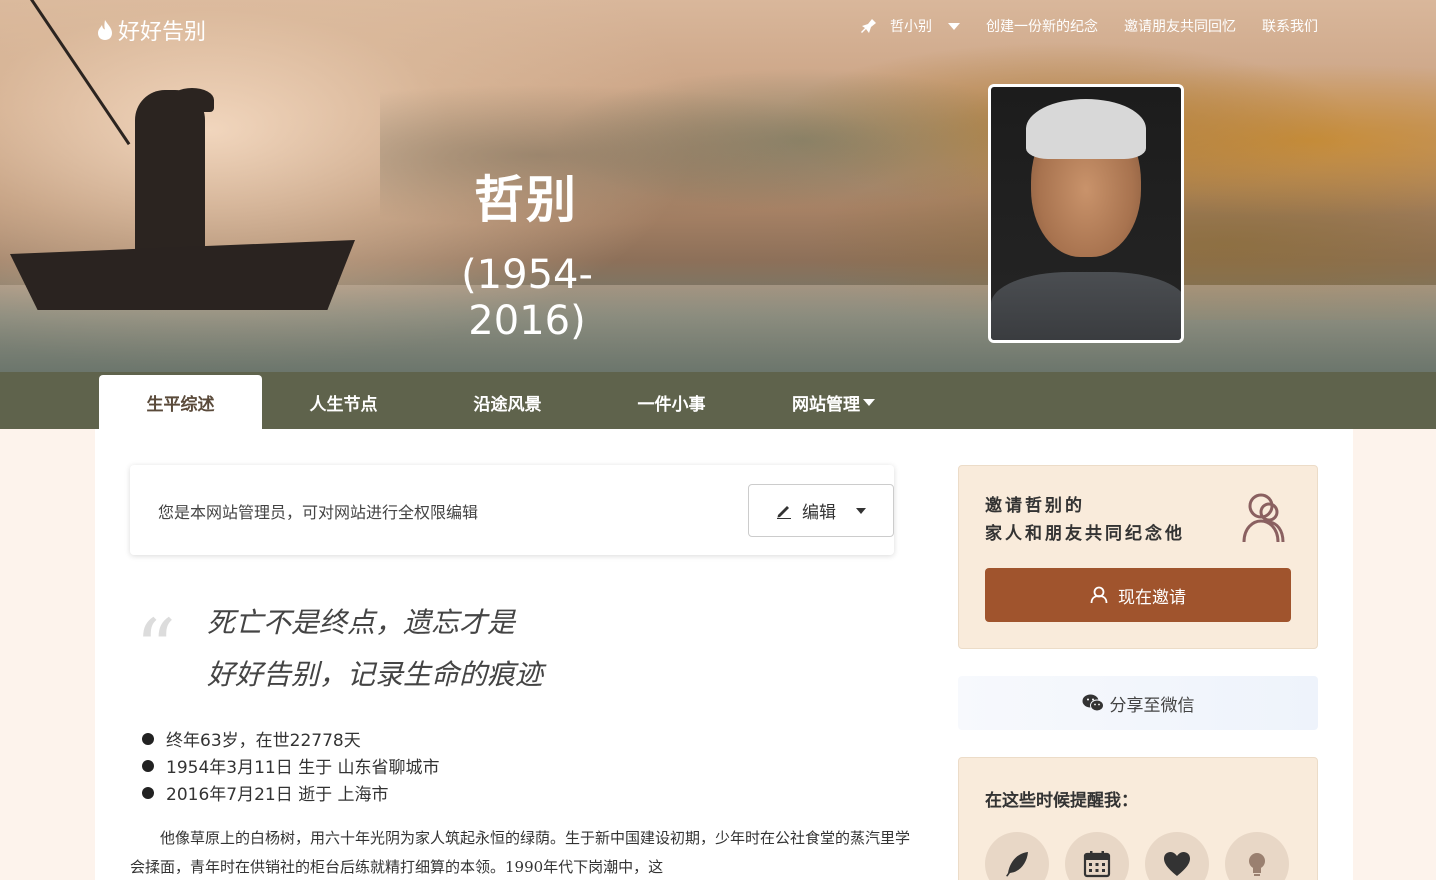 Image resolution: width=1436 pixels, height=880 pixels. Describe the element at coordinates (868, 26) in the screenshot. I see `pin-icon` at that location.